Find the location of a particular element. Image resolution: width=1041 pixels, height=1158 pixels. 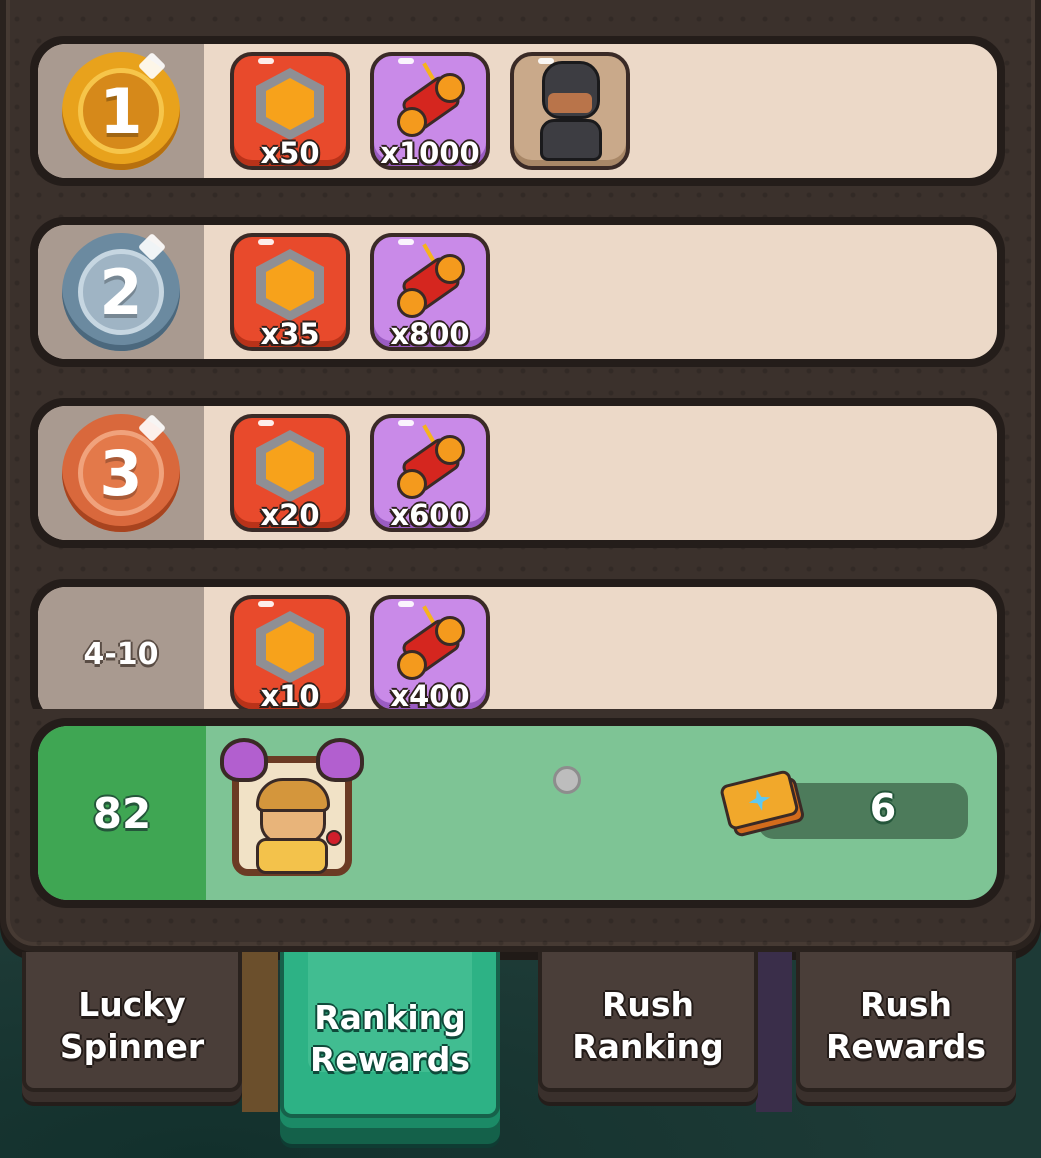

reward-quantity: x10 is located at coordinates (290, 694).